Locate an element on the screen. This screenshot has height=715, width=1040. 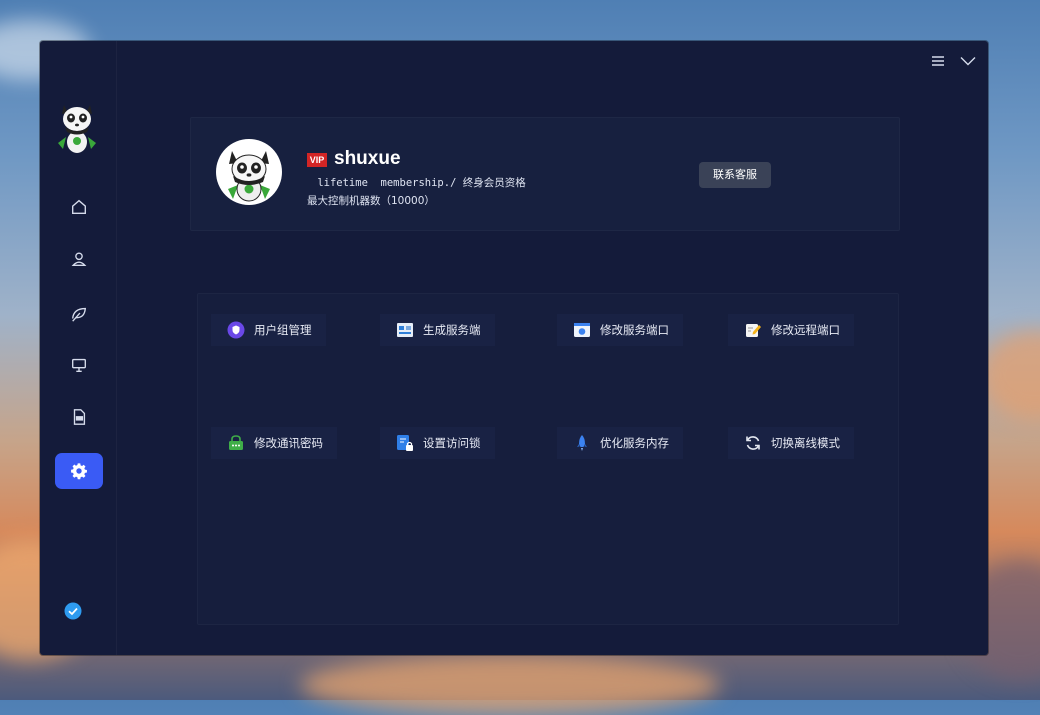
hamburger-menu-icon is located at coordinates (938, 61).